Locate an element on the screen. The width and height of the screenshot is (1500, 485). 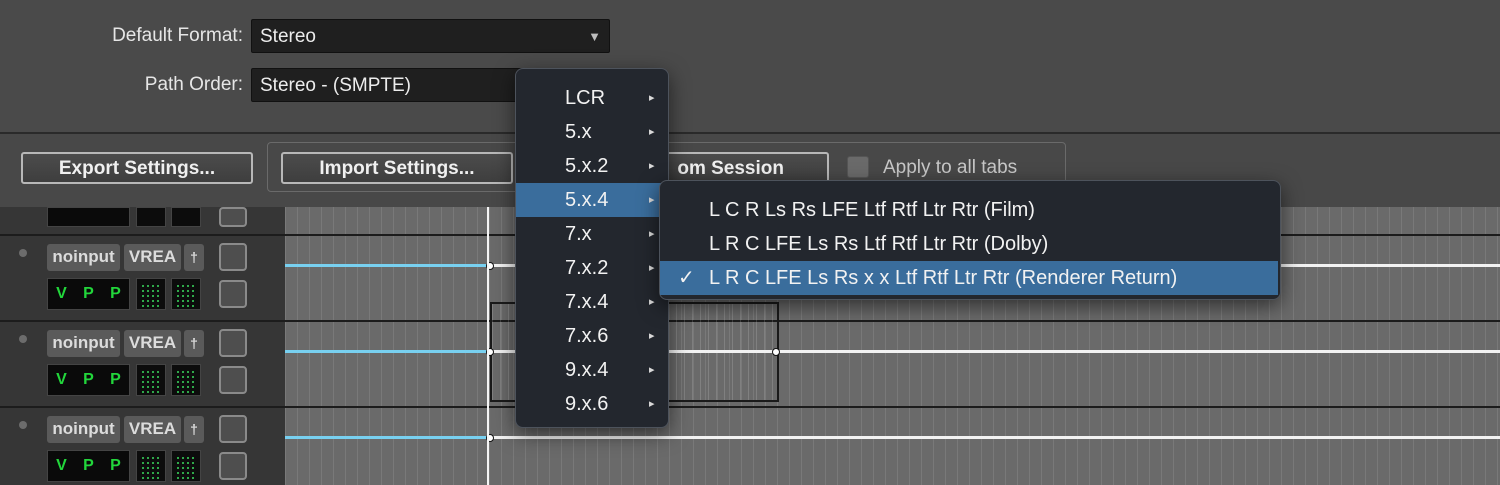
track-row-partial is located at coordinates (142, 221).